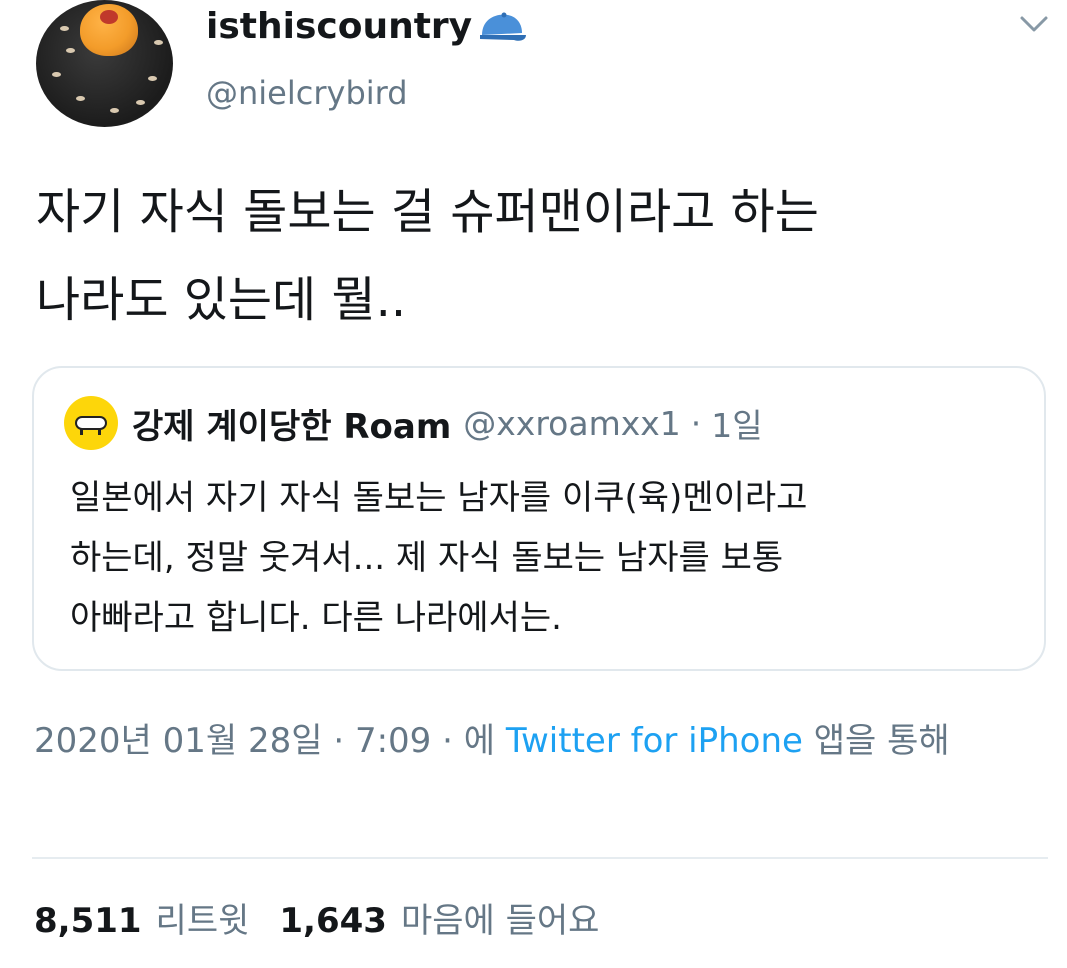 The image size is (1067, 968). Describe the element at coordinates (572, 423) in the screenshot. I see `quoted-handle: @xxroamxx1` at that location.